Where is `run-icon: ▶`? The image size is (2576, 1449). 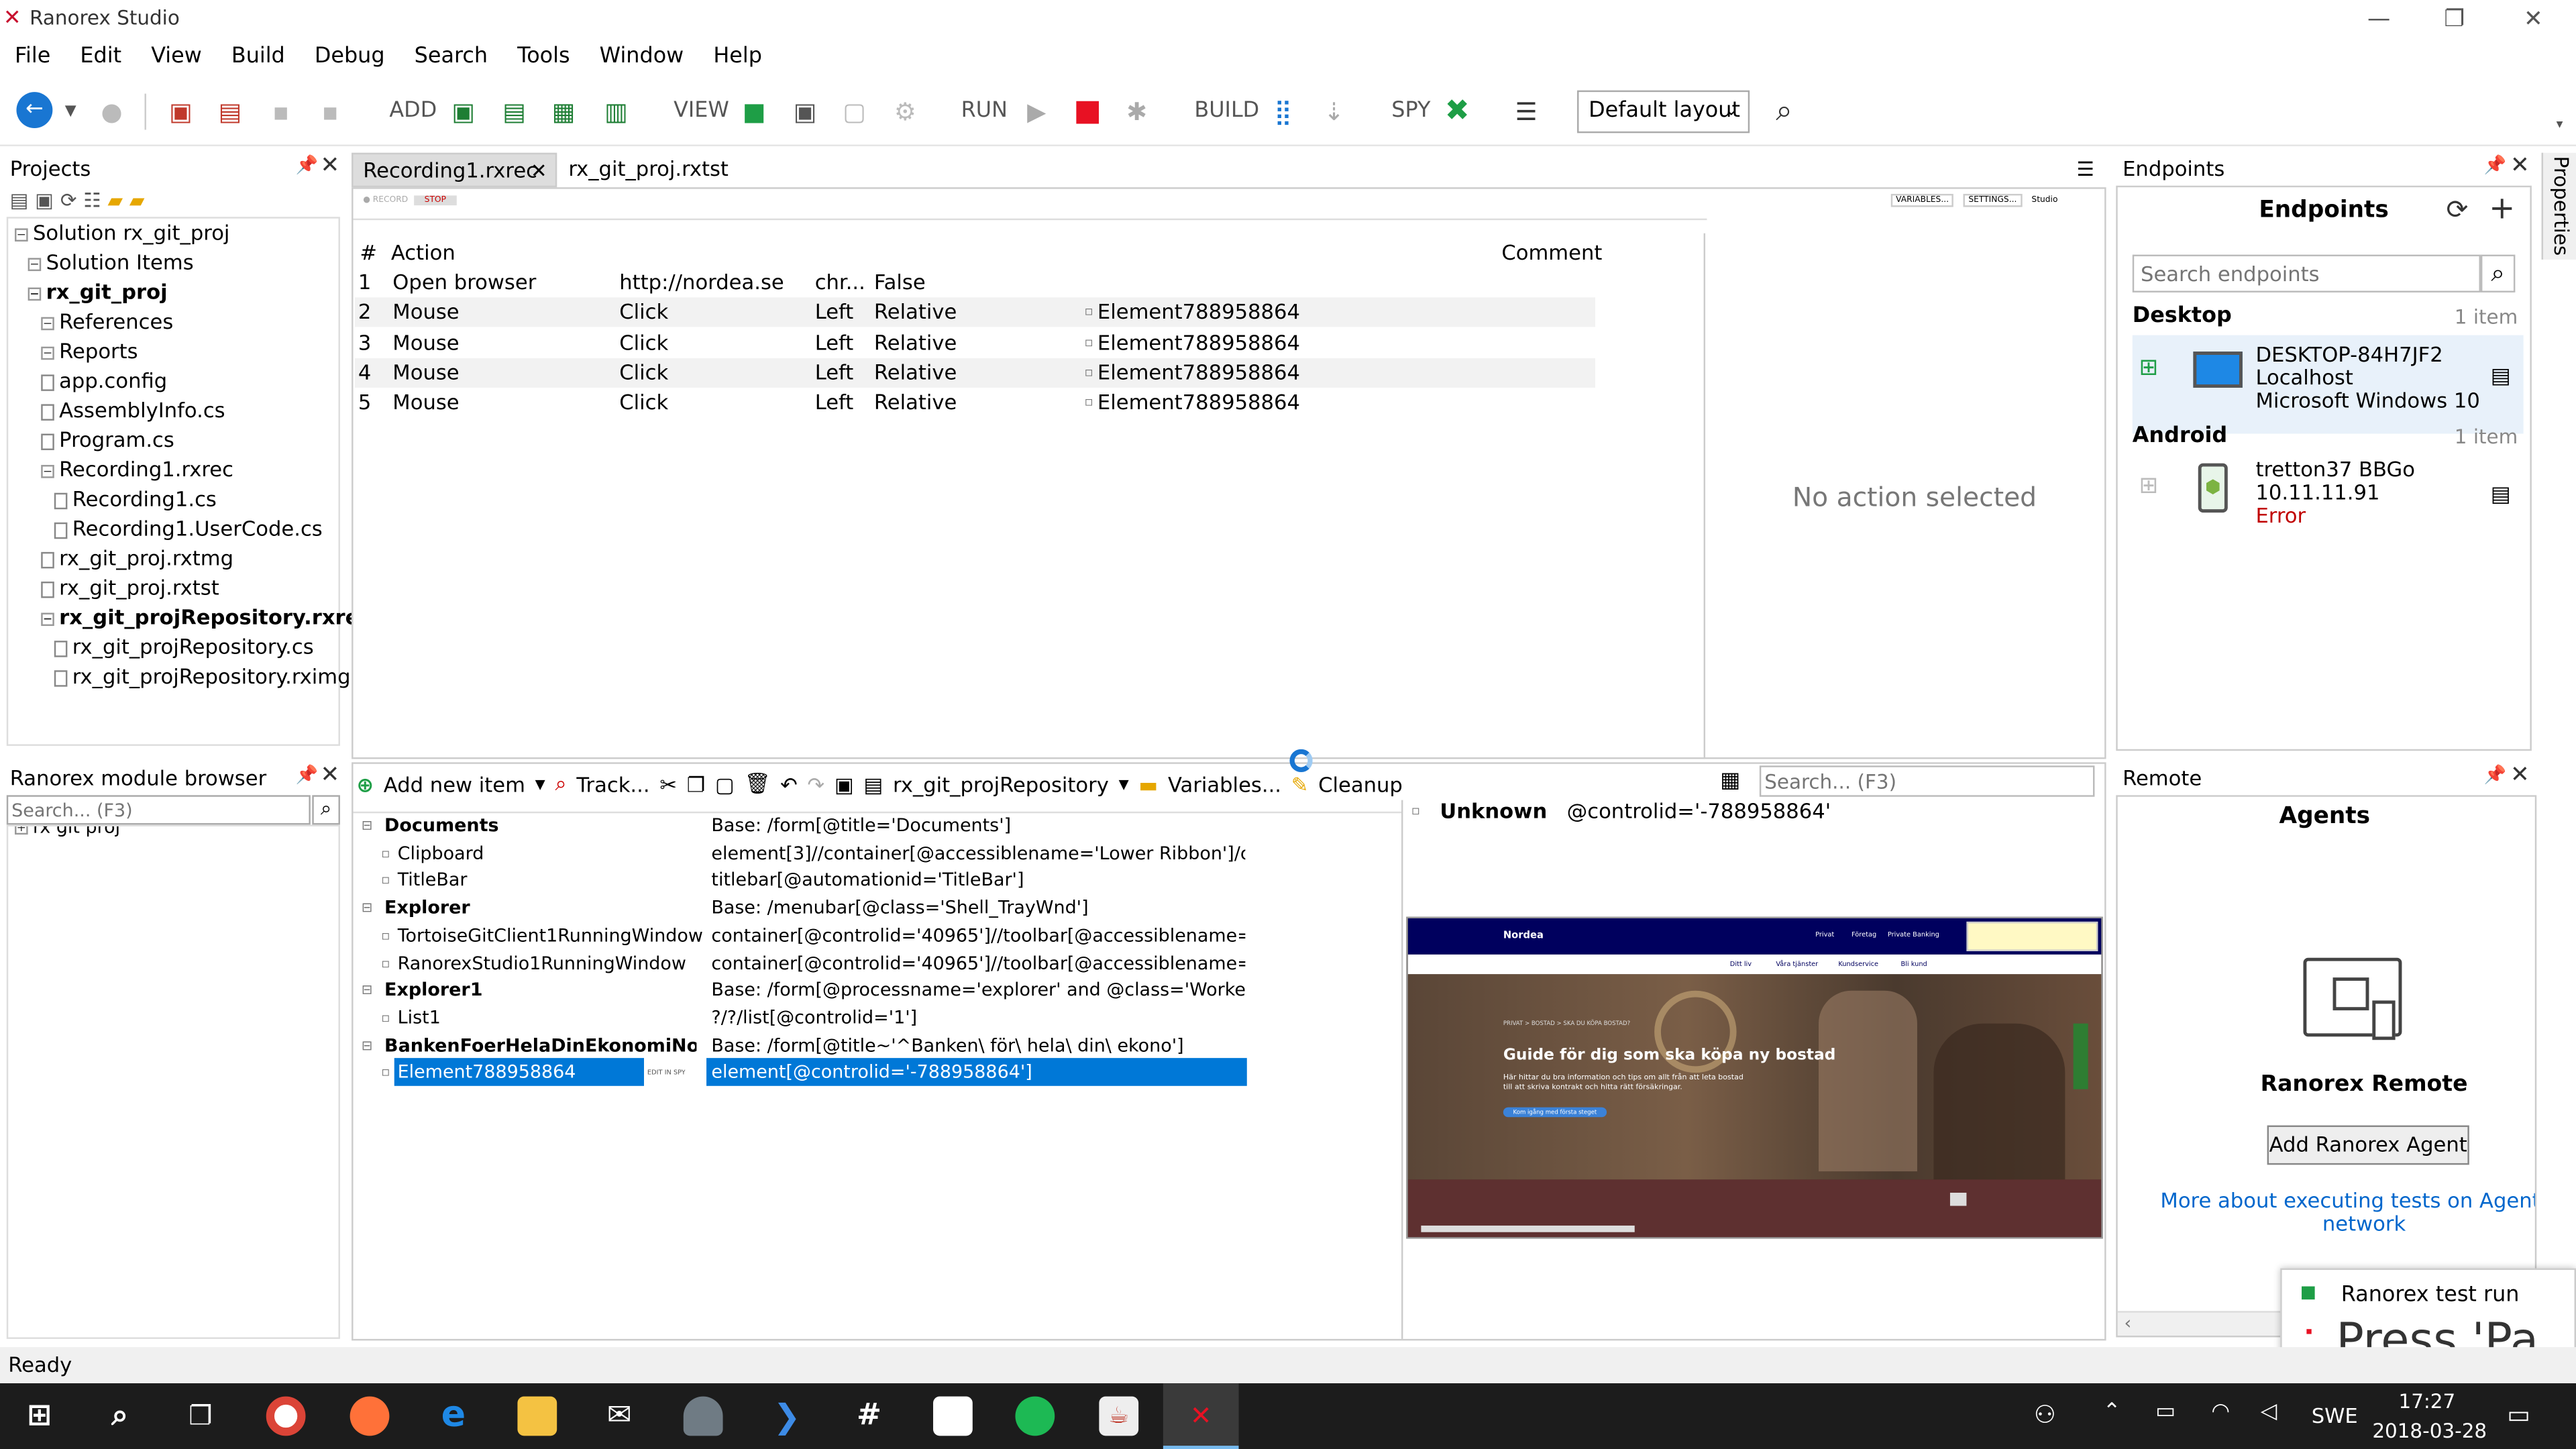
run-icon: ▶ is located at coordinates (1036, 111).